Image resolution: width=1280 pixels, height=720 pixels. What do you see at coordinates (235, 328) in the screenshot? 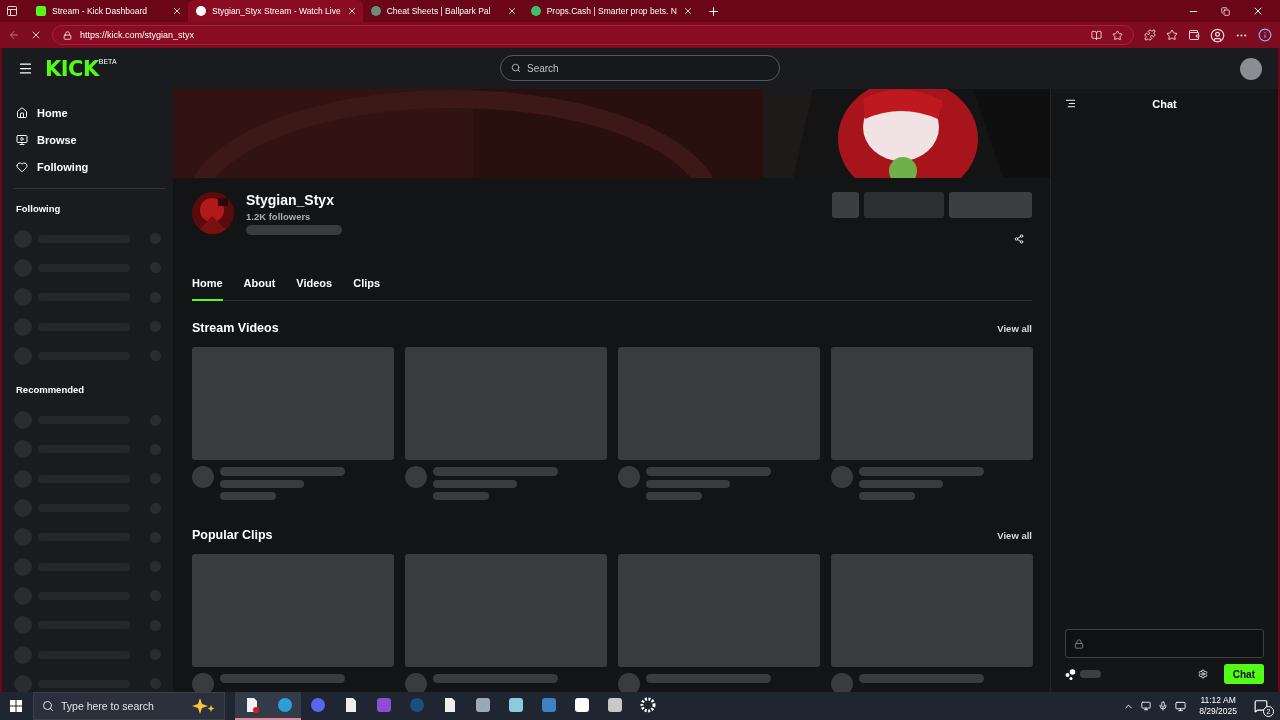
I see `section-title: Stream Videos` at bounding box center [235, 328].